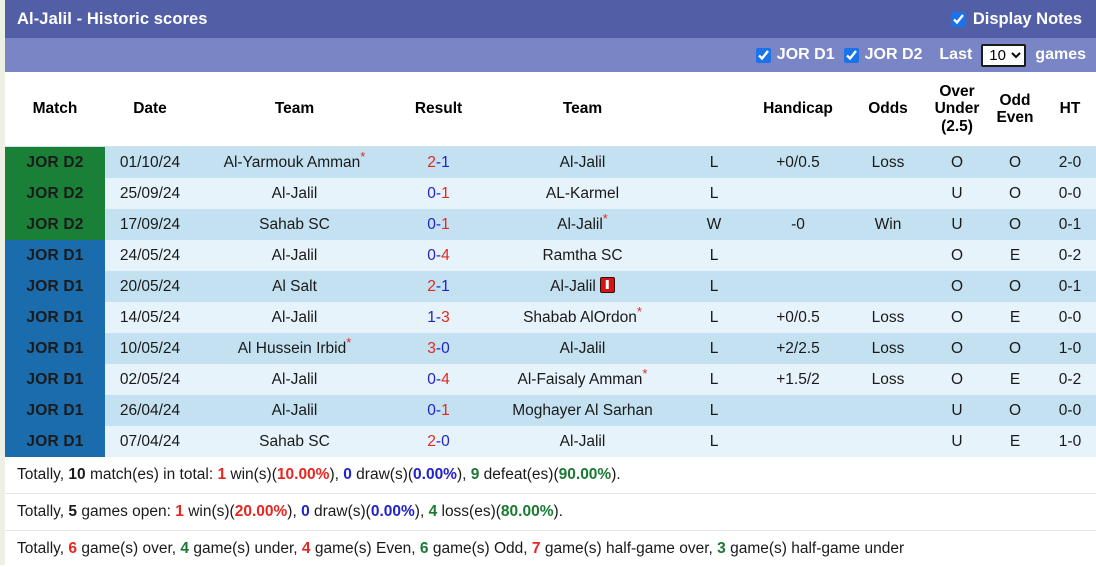  What do you see at coordinates (294, 162) in the screenshot?
I see `home-team-name: Al-Yarmouk Amman*` at bounding box center [294, 162].